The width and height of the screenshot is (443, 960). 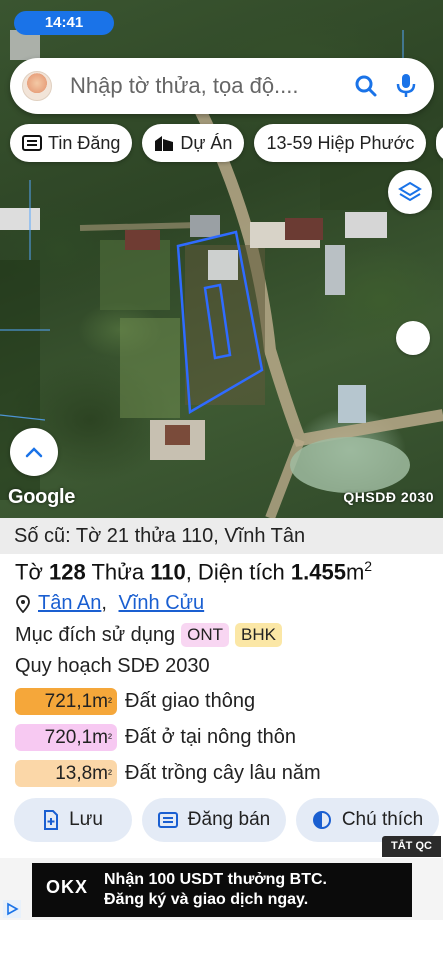 What do you see at coordinates (221, 940) in the screenshot?
I see `bottom-safe-area` at bounding box center [221, 940].